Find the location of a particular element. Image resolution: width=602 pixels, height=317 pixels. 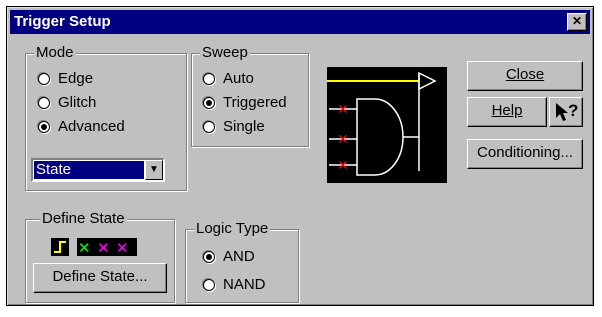

help-button-label: Help is located at coordinates (507, 110).